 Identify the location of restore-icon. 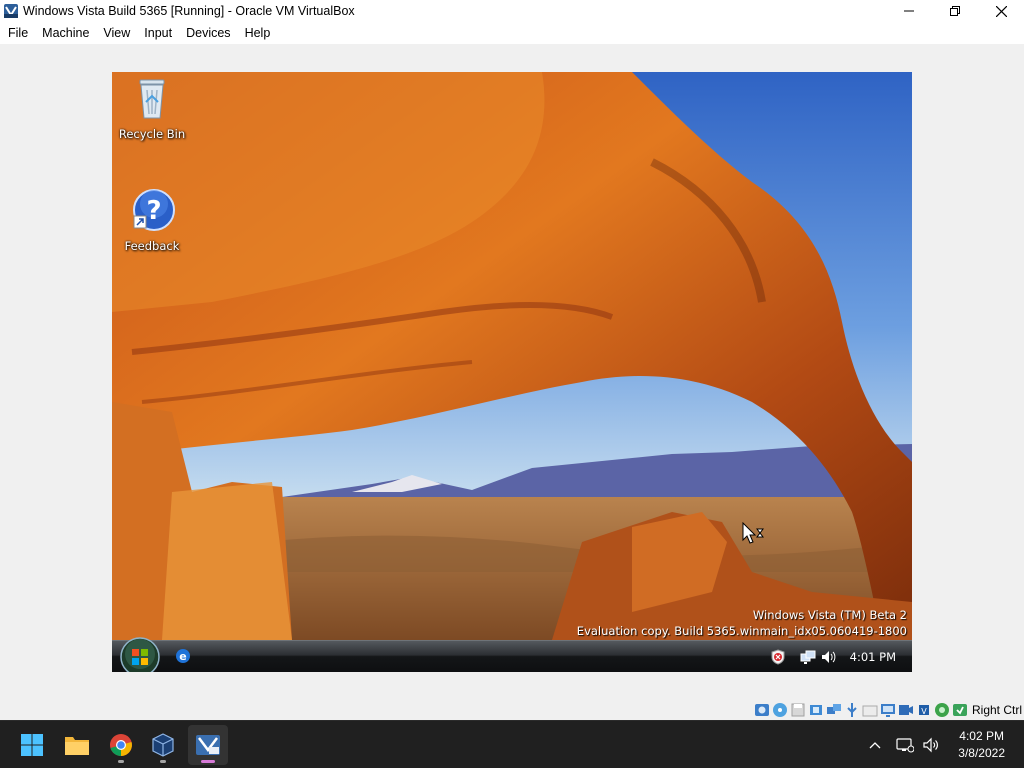
(955, 11).